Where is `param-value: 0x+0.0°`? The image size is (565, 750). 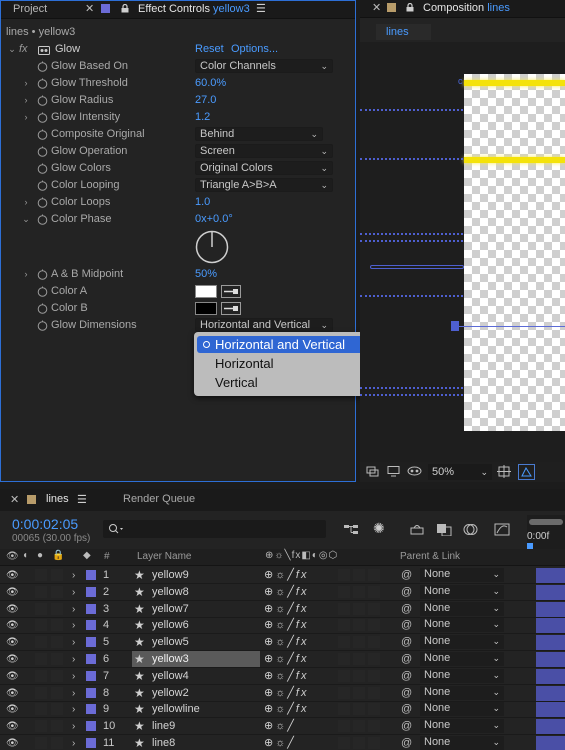
param-value: 0x+0.0° is located at coordinates (214, 219).